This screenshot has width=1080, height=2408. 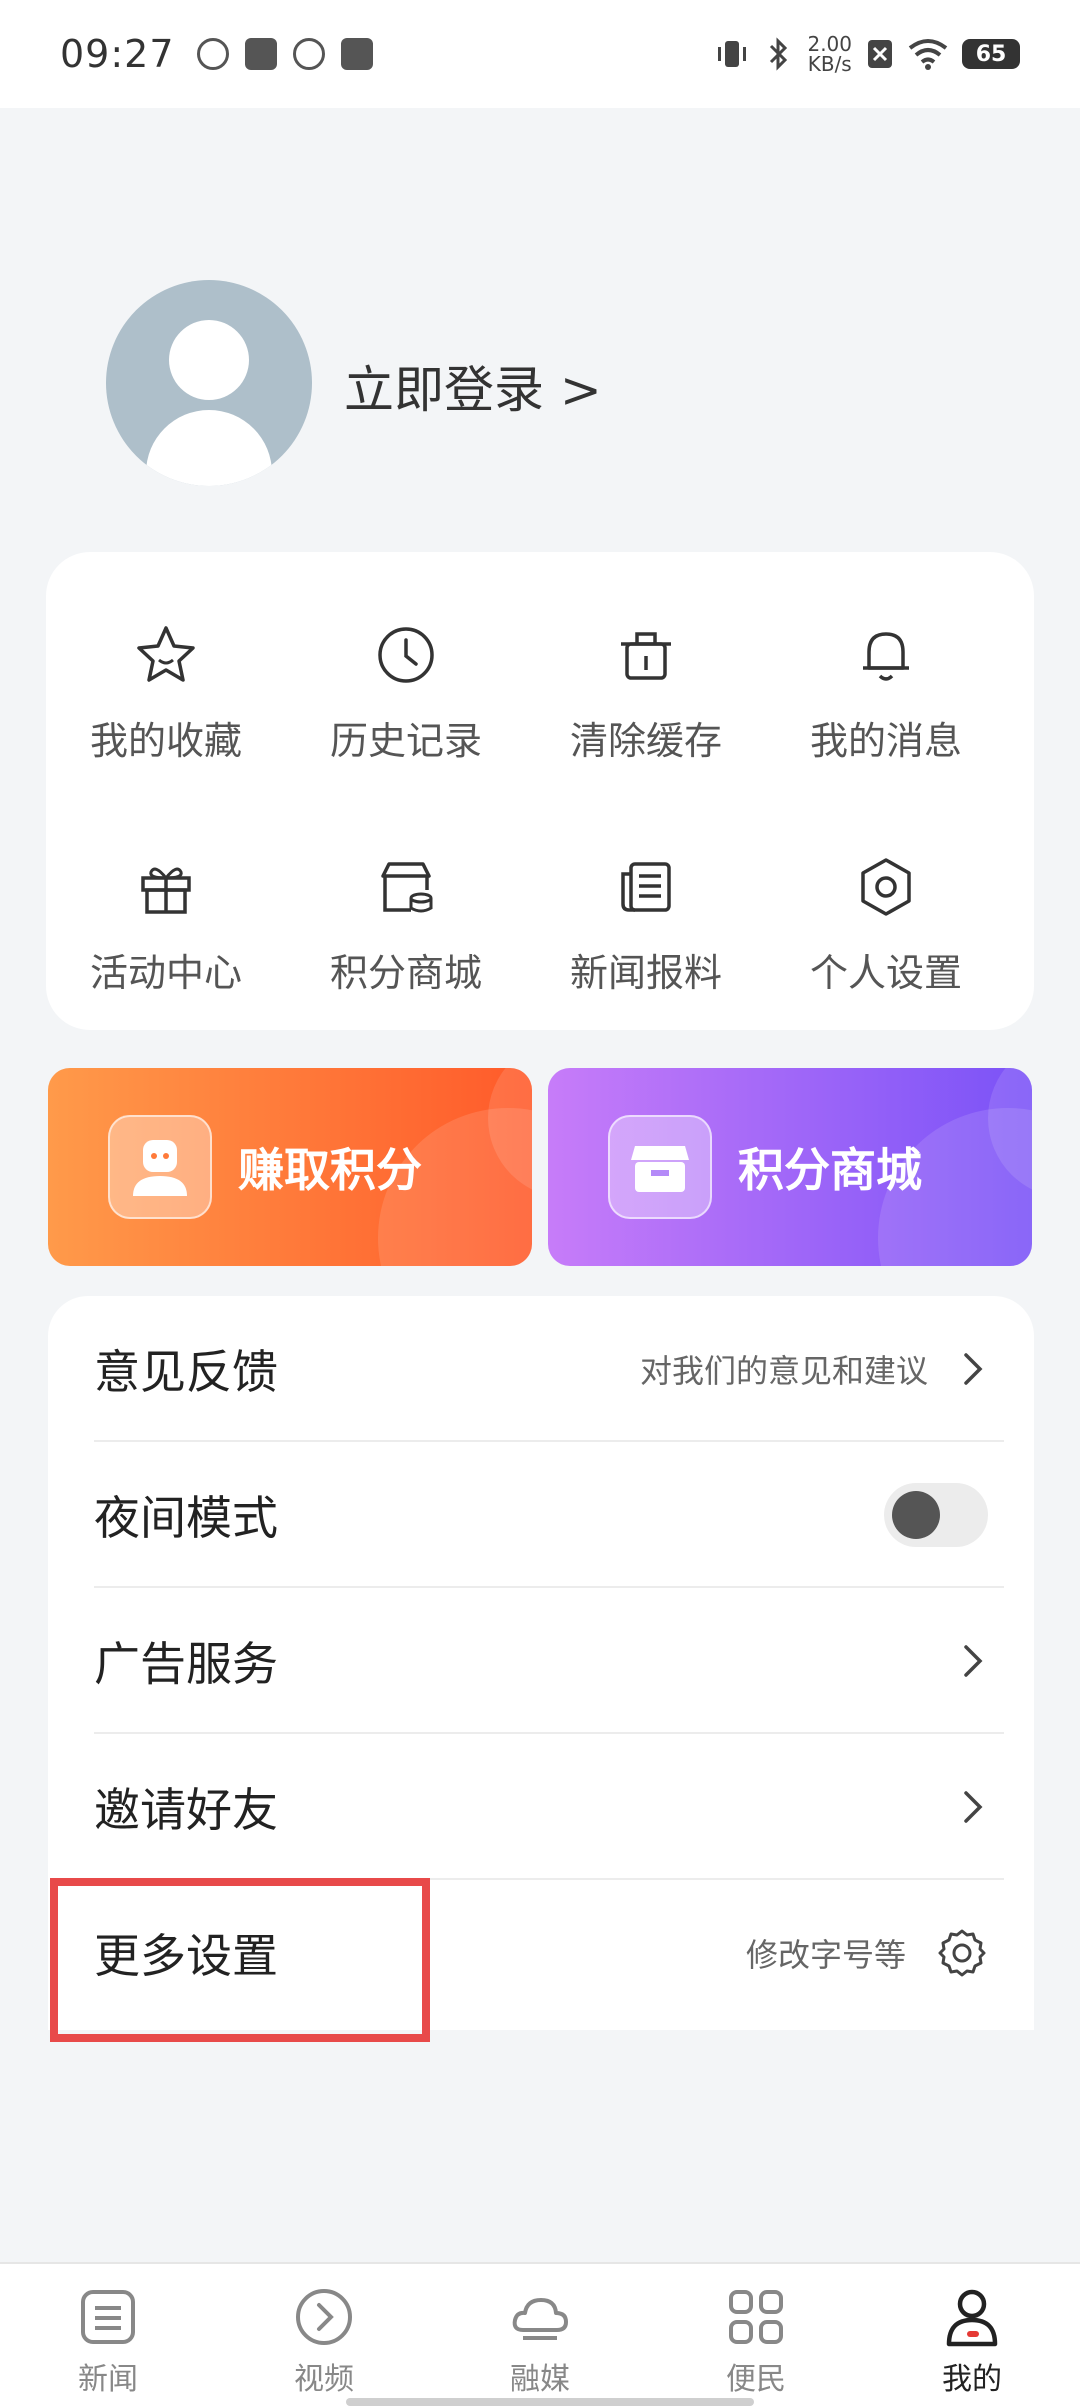 What do you see at coordinates (324, 2317) in the screenshot?
I see `play-icon` at bounding box center [324, 2317].